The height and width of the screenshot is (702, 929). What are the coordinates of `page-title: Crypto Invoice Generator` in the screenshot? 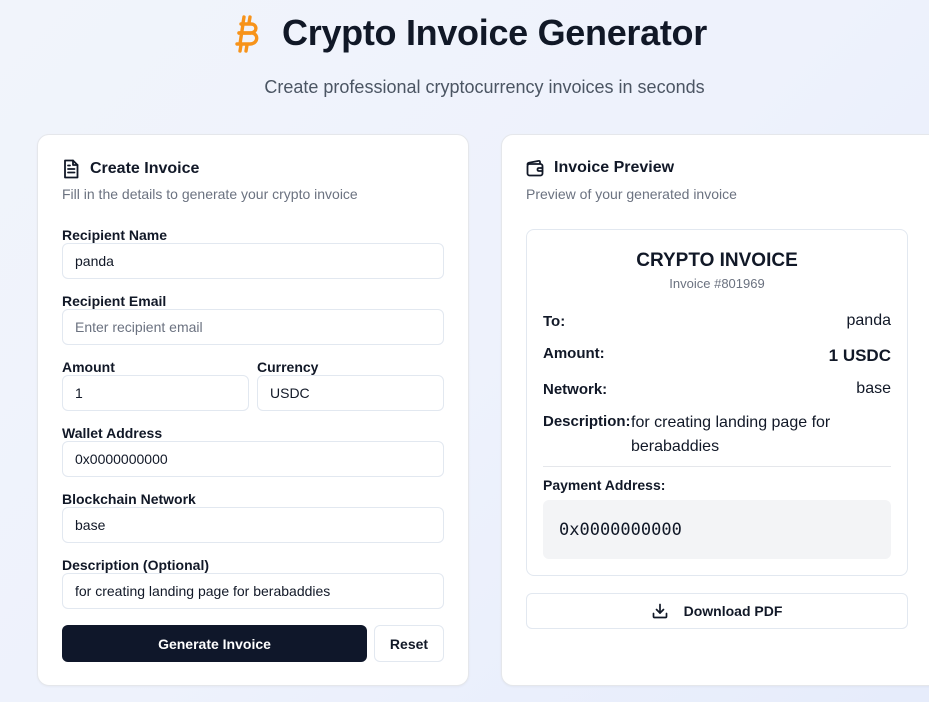 It's located at (494, 32).